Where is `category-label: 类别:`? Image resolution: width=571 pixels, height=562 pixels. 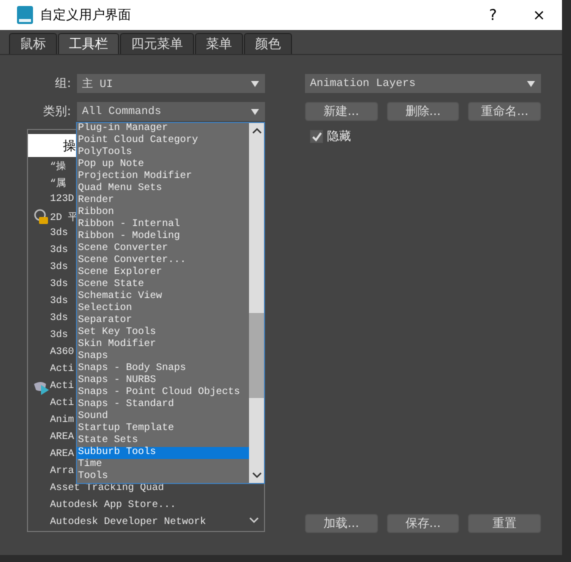
category-label: 类别: is located at coordinates (57, 111).